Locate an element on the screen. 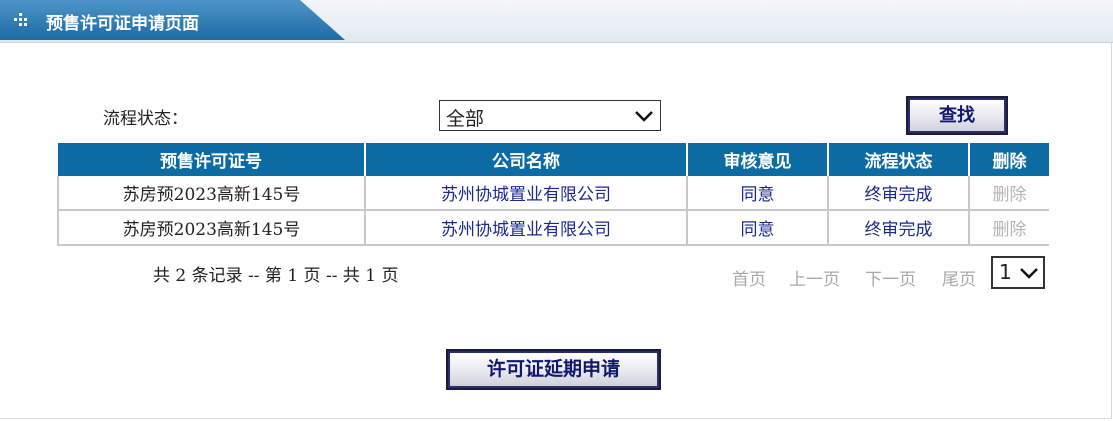 The height and width of the screenshot is (421, 1113). pager-info: 共 2 条记录 -- 第 1 页 -- 共 1 页 is located at coordinates (276, 276).